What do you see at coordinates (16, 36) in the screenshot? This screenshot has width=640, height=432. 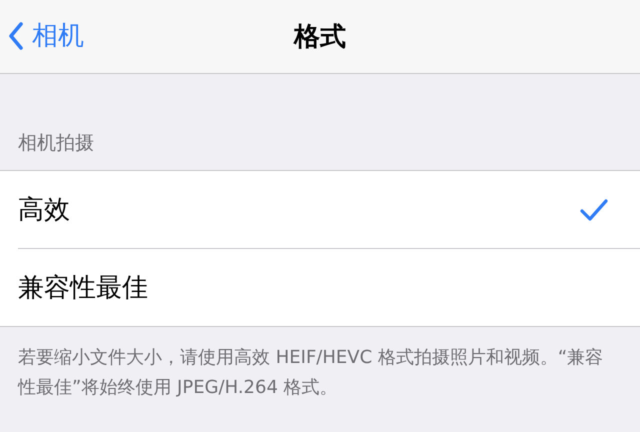 I see `chevron-left-icon` at bounding box center [16, 36].